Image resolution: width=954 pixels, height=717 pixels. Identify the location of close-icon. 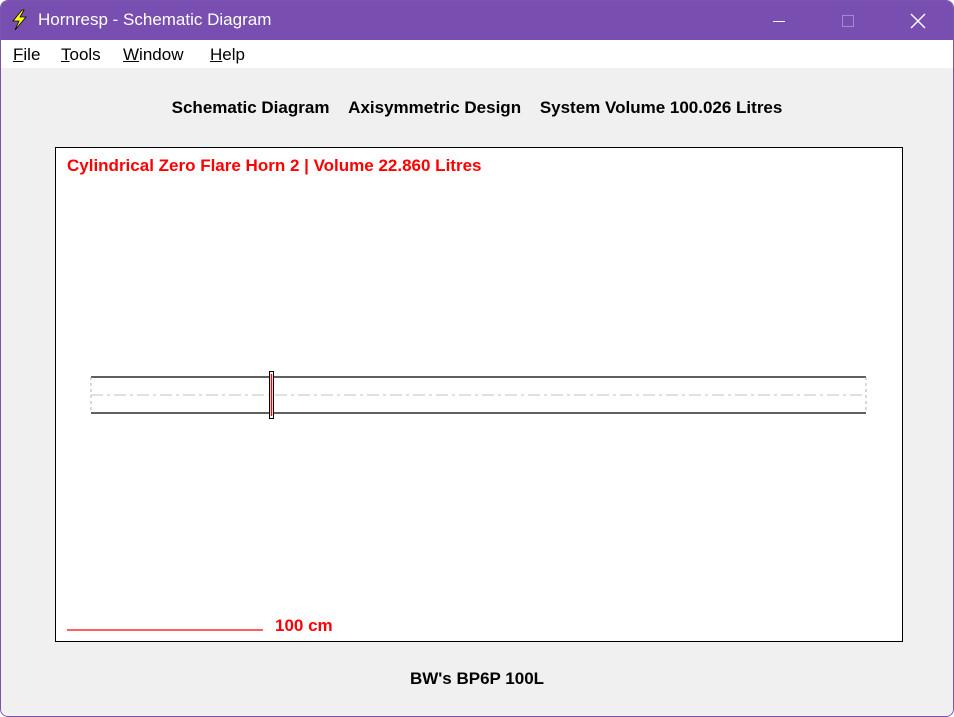
(918, 20).